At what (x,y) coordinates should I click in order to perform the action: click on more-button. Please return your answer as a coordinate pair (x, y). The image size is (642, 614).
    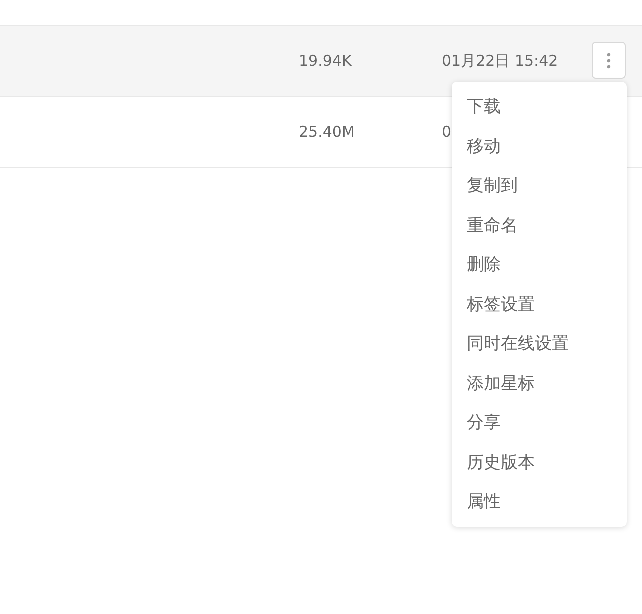
    Looking at the image, I should click on (609, 60).